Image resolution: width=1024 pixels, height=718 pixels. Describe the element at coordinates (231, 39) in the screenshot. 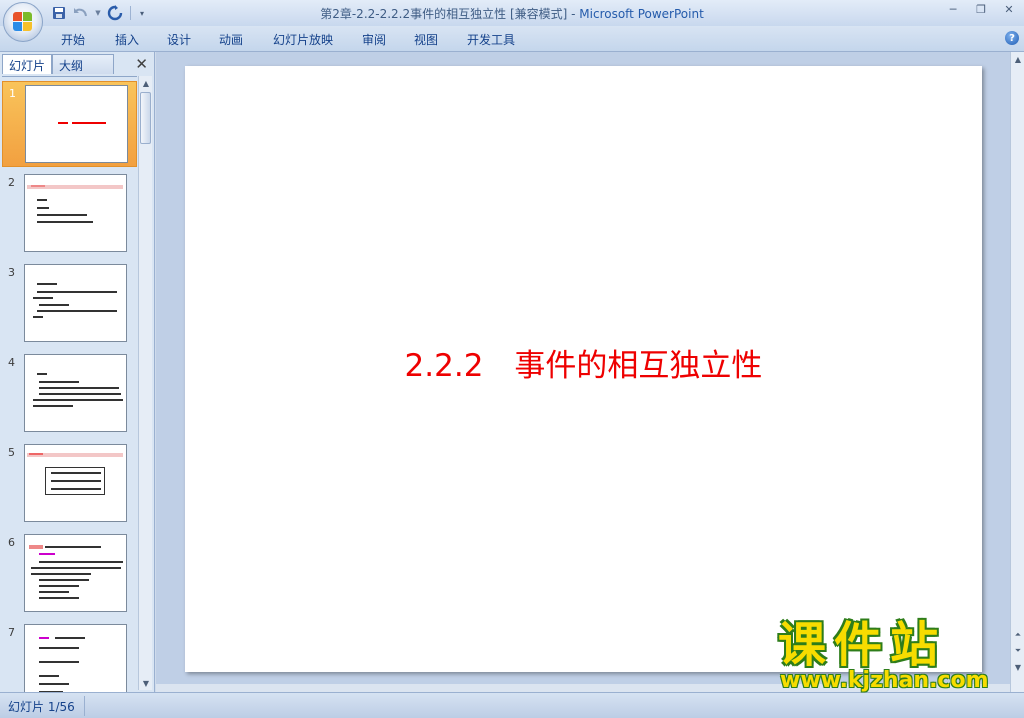

I see `tab-animation: 动画` at that location.